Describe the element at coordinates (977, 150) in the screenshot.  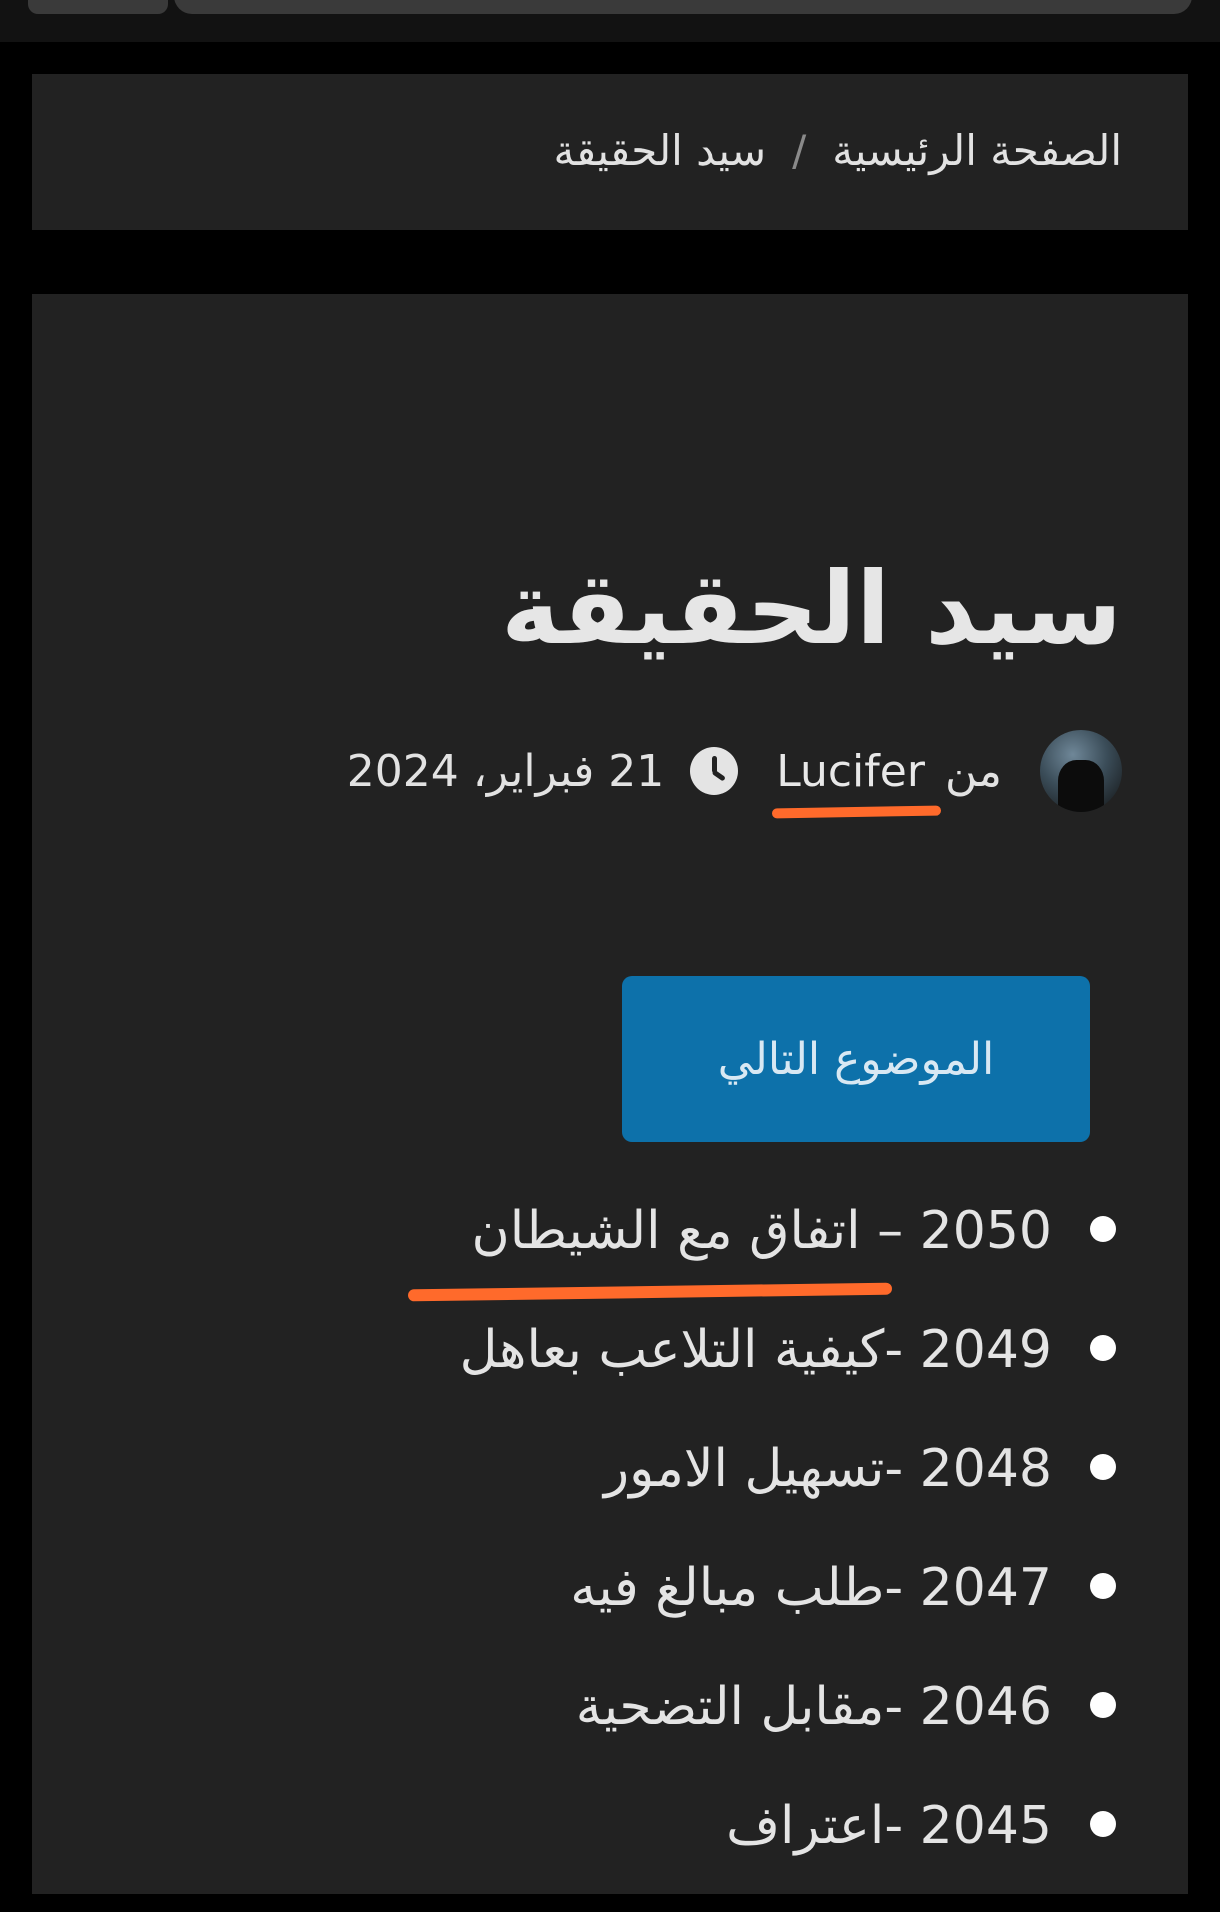
I see `breadcrumb-home-link: الصفحة الرئيسية` at that location.